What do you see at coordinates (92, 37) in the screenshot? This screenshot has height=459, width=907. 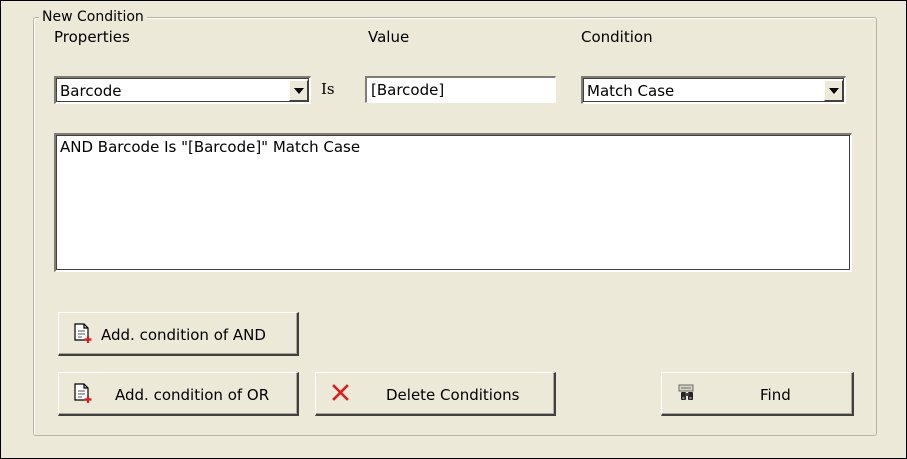 I see `properties-label: Properties` at bounding box center [92, 37].